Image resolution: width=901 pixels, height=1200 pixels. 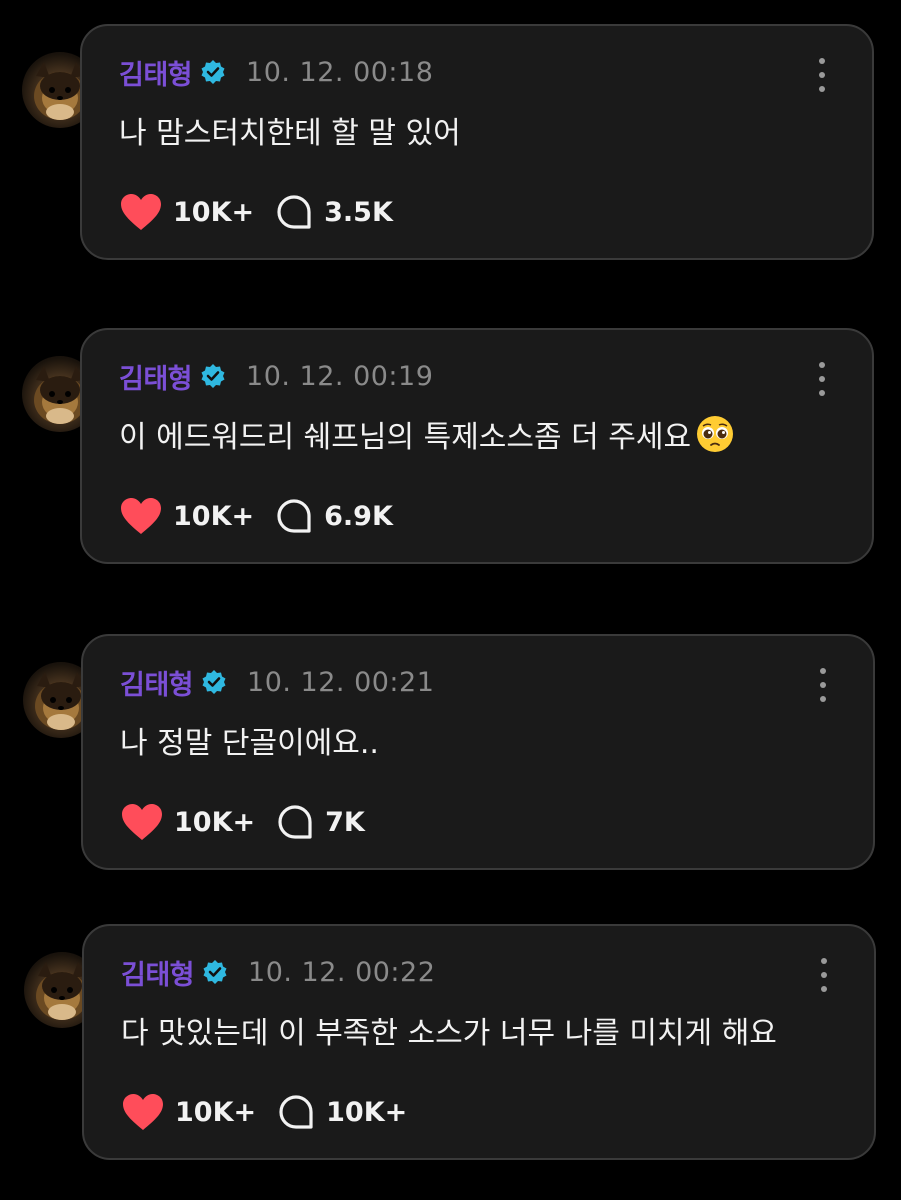 I want to click on post-text-content: 나 정말 단골이에요.., so click(x=249, y=743).